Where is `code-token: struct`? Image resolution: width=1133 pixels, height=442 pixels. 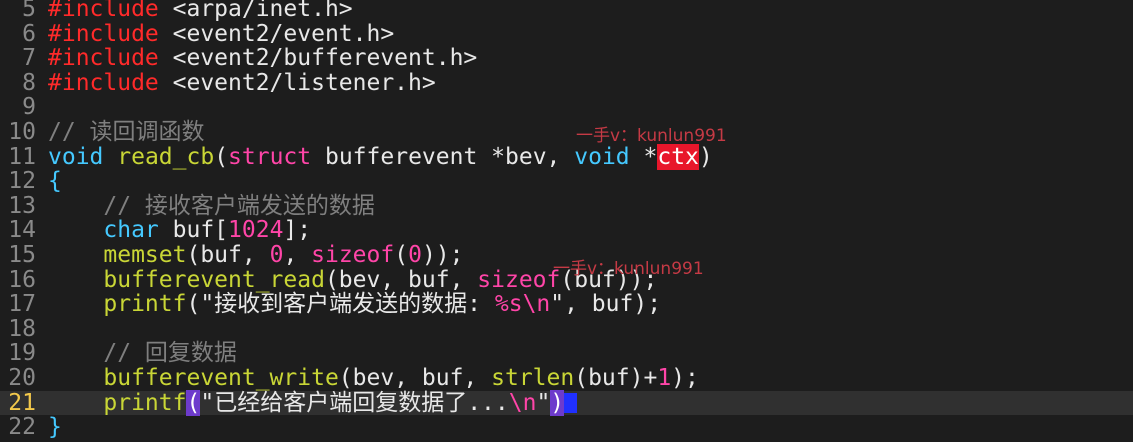
code-token: struct is located at coordinates (270, 156).